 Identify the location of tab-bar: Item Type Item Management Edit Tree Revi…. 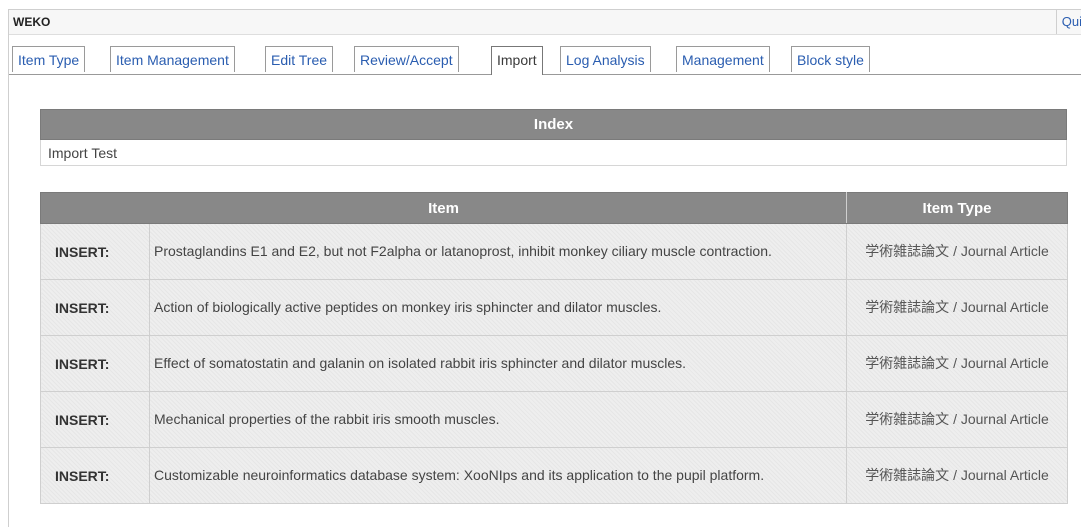
(545, 60).